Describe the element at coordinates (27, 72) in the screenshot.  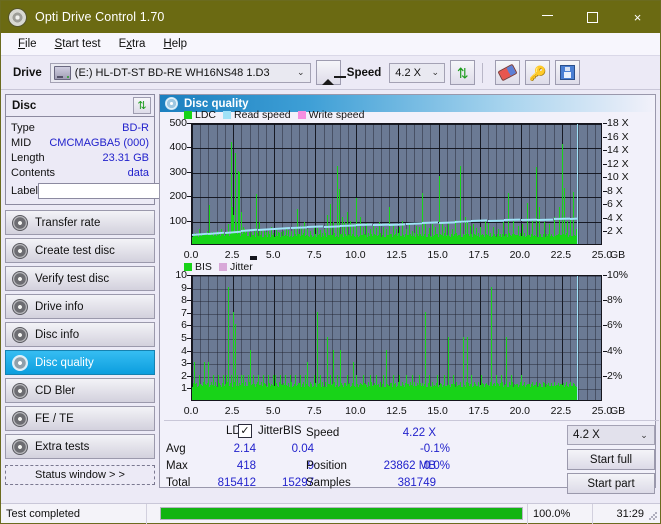
I see `drive-label: Drive` at that location.